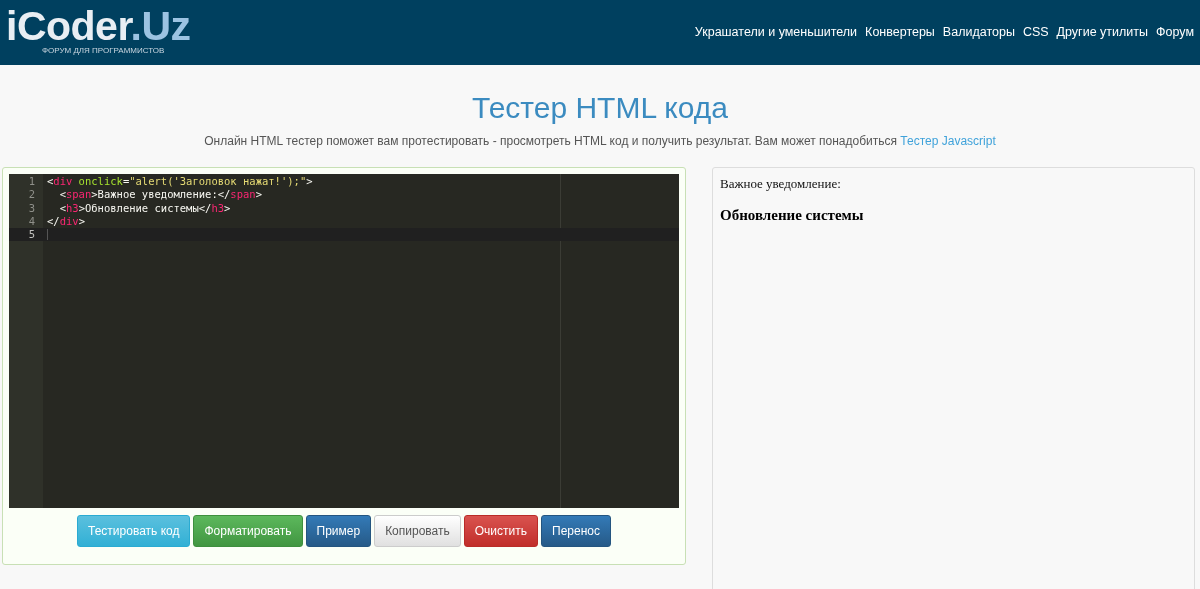 The width and height of the screenshot is (1200, 589). I want to click on action-button: Пример, so click(338, 531).